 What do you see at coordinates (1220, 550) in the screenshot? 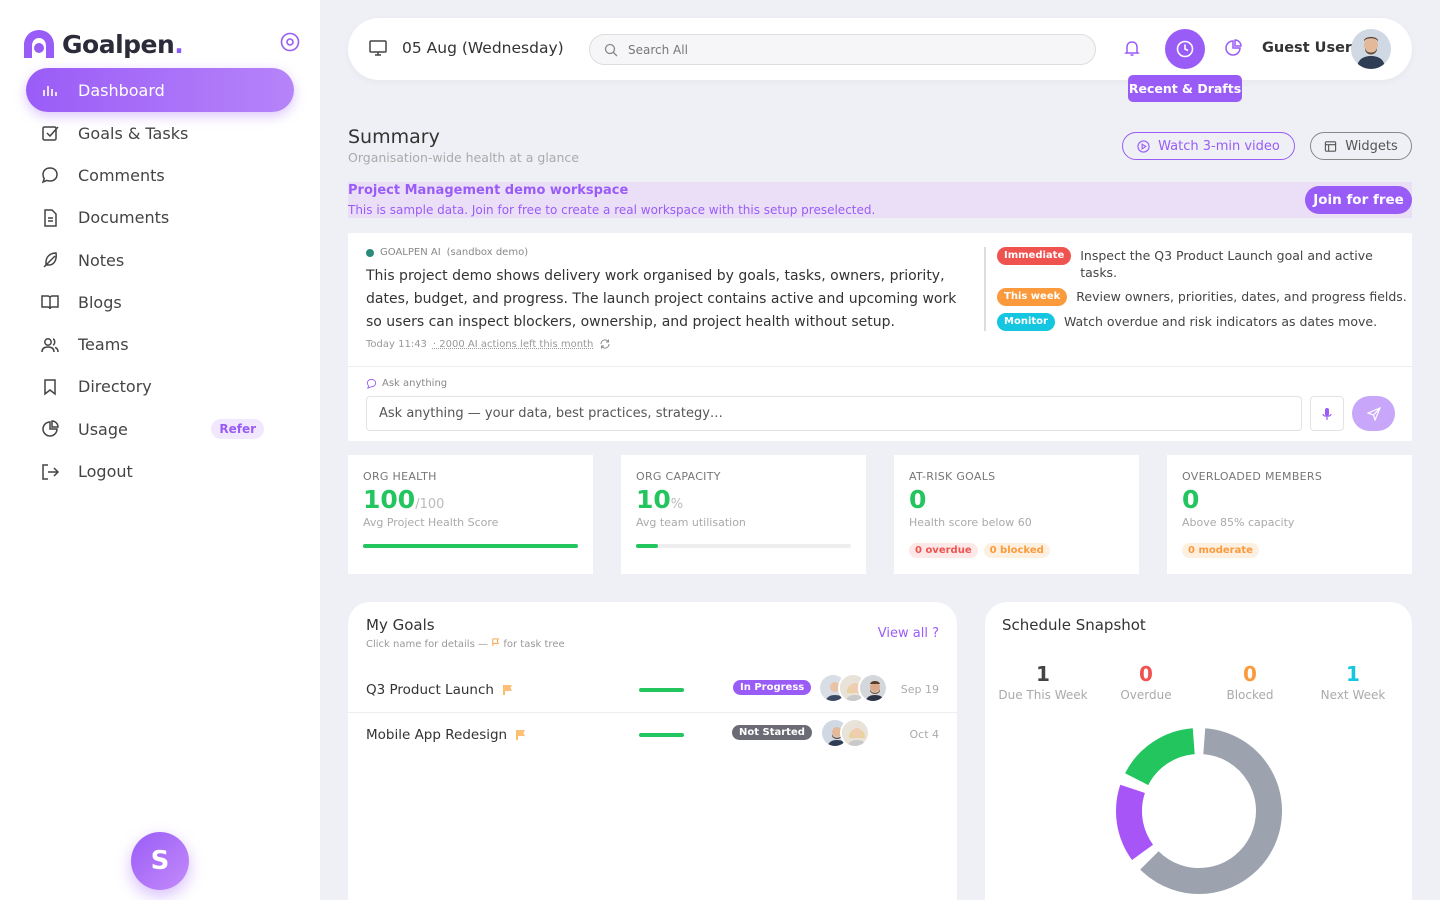
I see `stat-chips: 0 moderate` at bounding box center [1220, 550].